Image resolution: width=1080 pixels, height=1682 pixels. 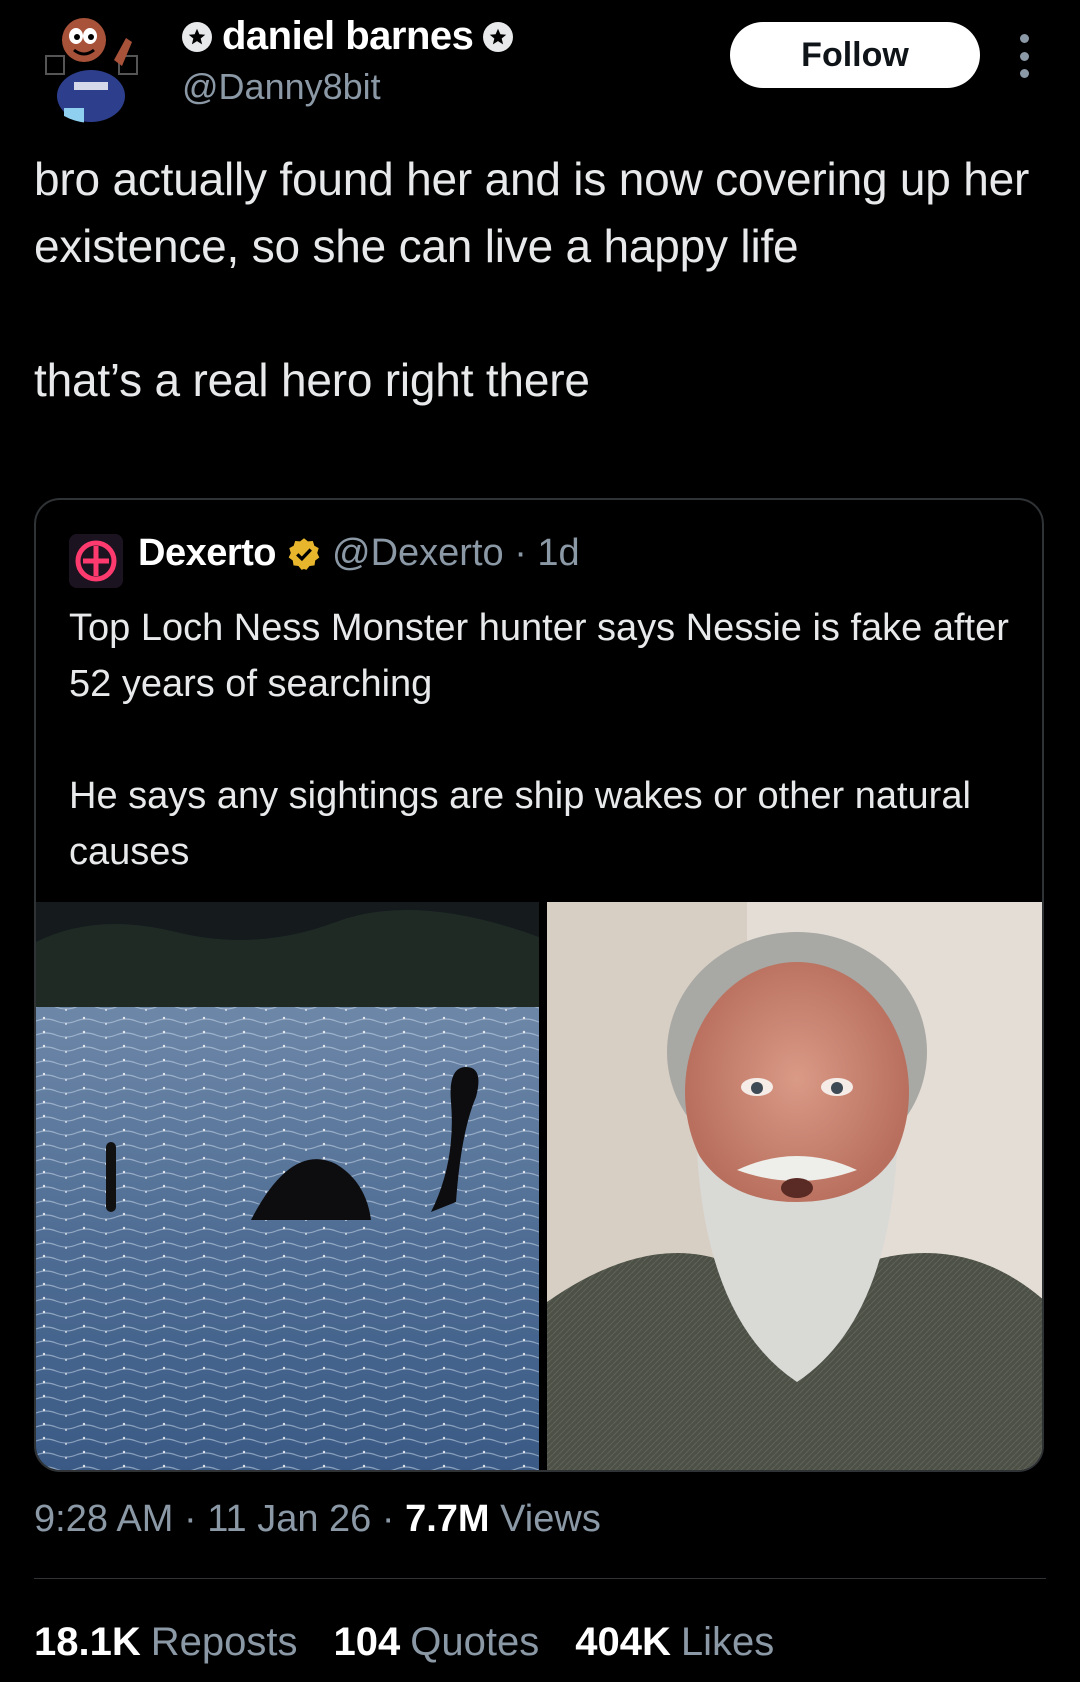 I want to click on author-handle: @Danny8bit, so click(x=281, y=87).